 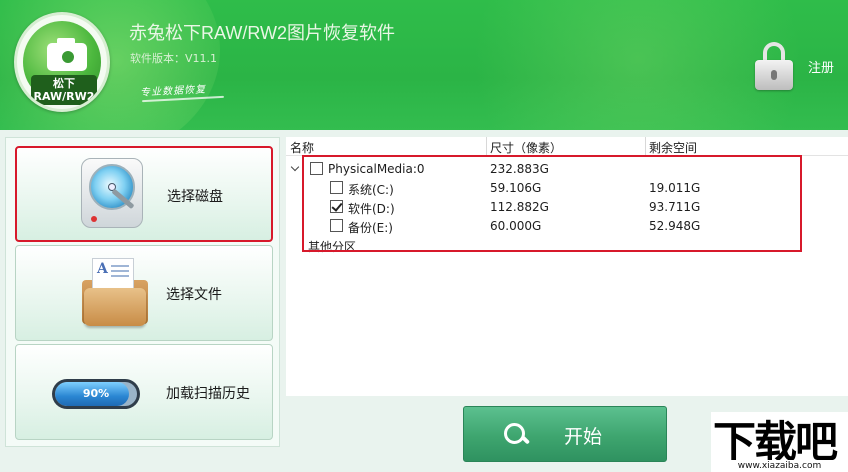 I want to click on watermark-url: www.xiazaiba.com, so click(x=779, y=466).